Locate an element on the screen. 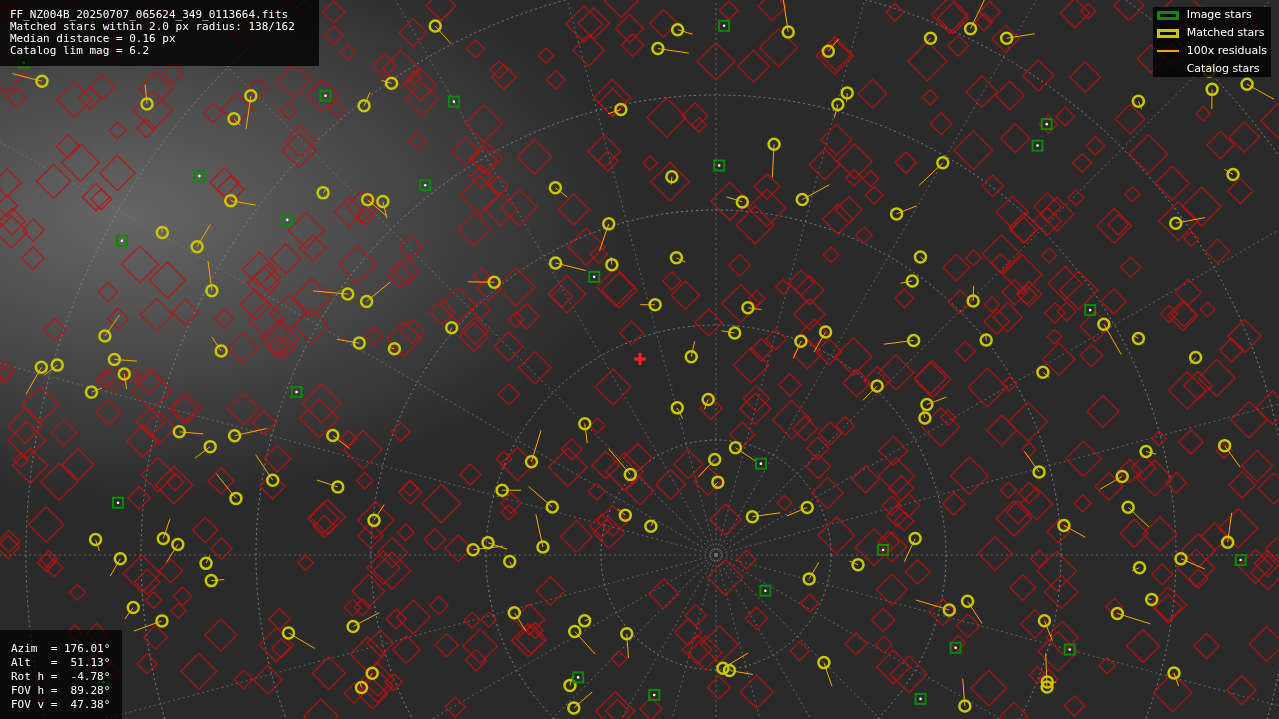 The height and width of the screenshot is (719, 1279). info-text: Median distance = 0.16 px is located at coordinates (93, 39).